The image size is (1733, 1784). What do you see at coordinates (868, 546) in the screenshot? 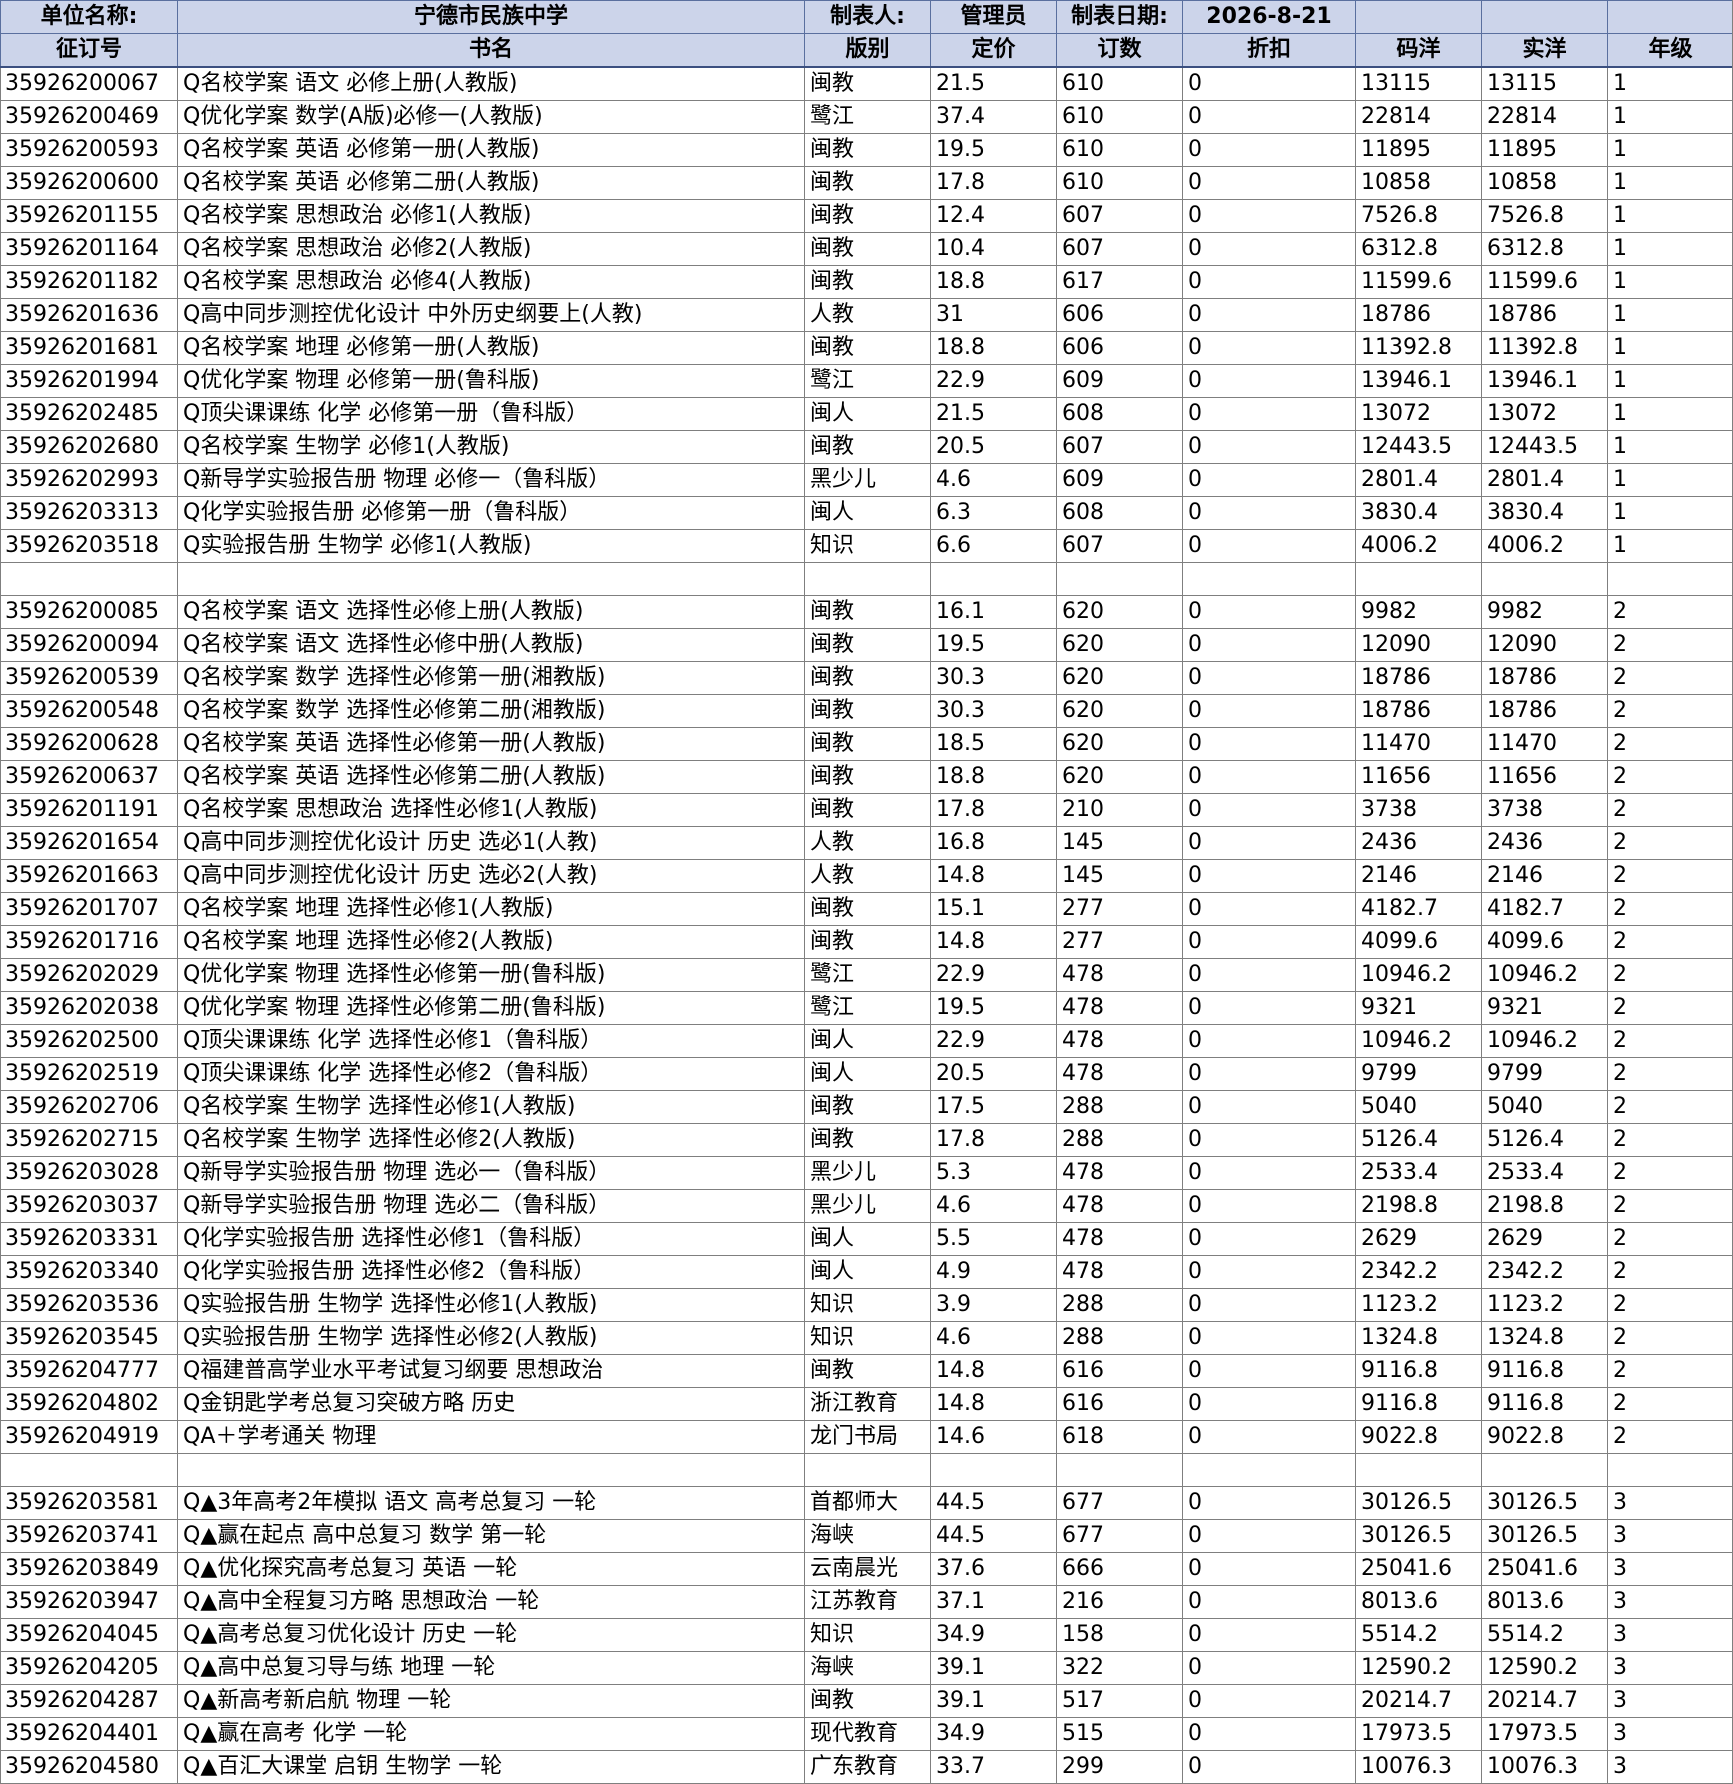
I see `cell-publisher: 知识` at bounding box center [868, 546].